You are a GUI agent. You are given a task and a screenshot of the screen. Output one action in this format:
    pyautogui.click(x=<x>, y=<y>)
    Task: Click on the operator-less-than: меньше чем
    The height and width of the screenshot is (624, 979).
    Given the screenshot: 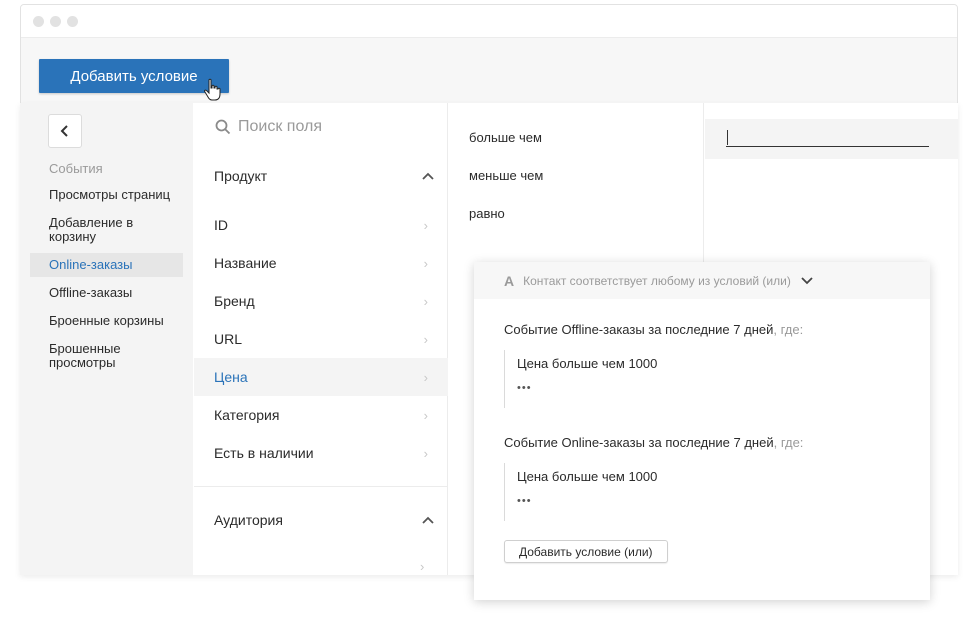 What is the action you would take?
    pyautogui.click(x=506, y=175)
    